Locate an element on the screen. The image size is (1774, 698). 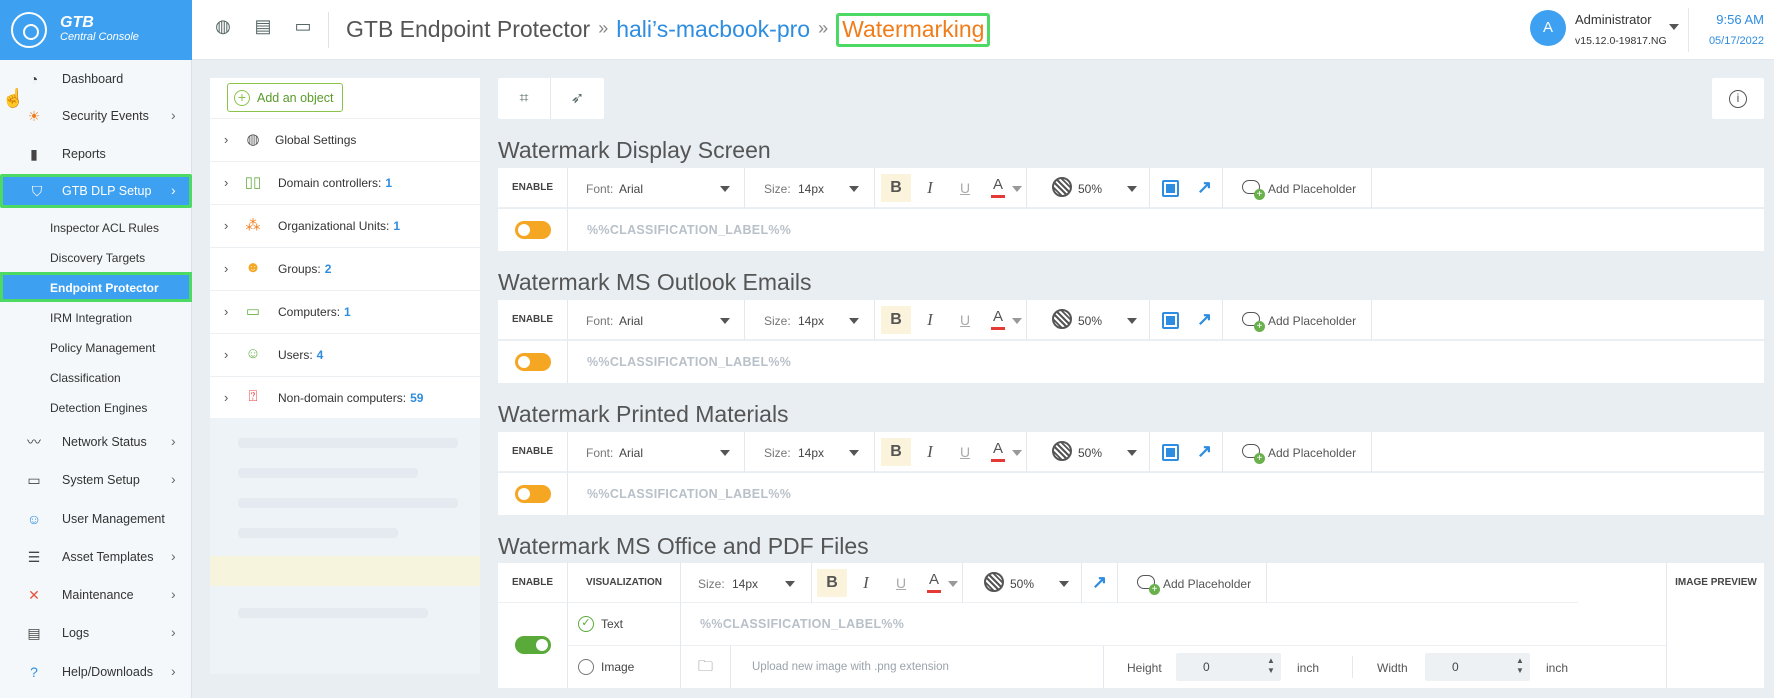
info-button: i is located at coordinates (1738, 98).